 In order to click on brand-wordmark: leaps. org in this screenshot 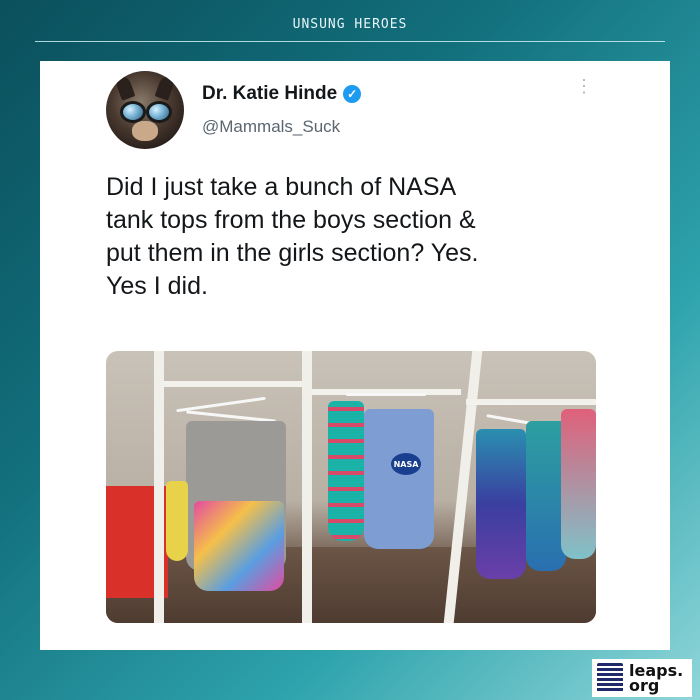, I will do `click(656, 679)`.